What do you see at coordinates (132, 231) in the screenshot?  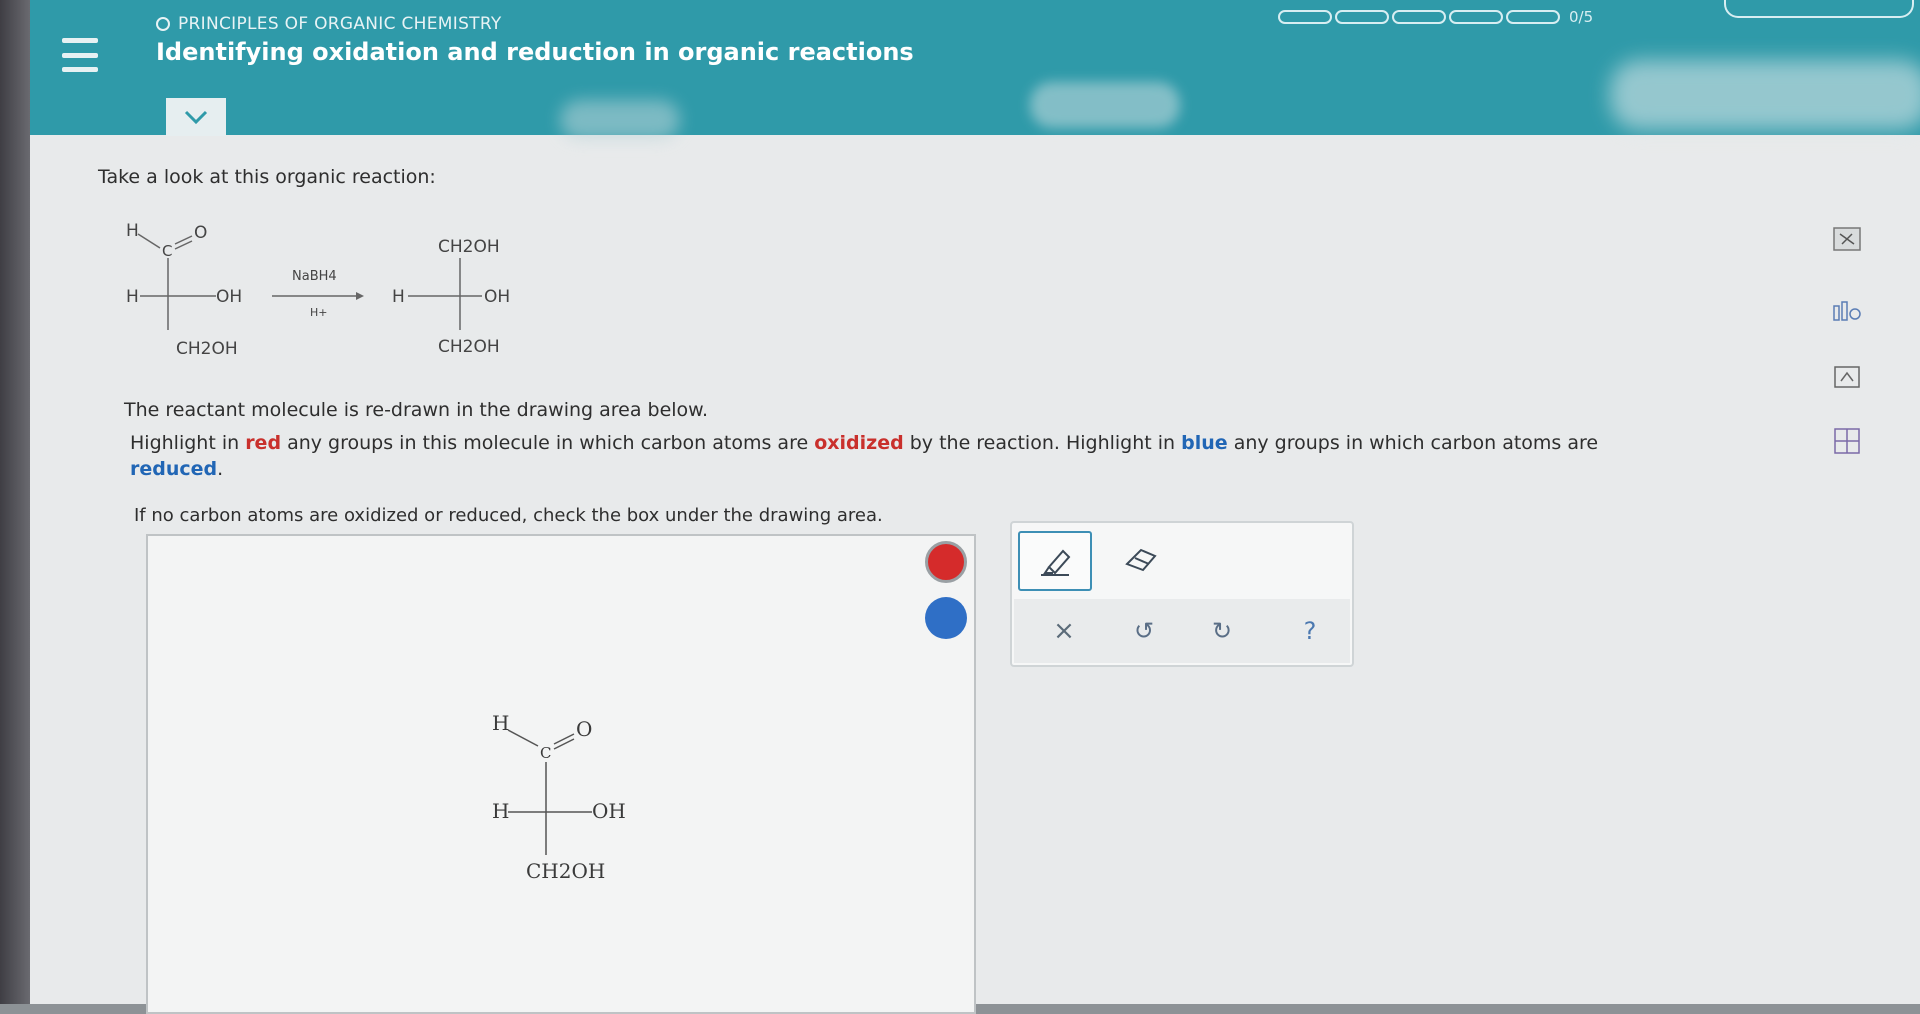 I see `reactant-h-top: H` at bounding box center [132, 231].